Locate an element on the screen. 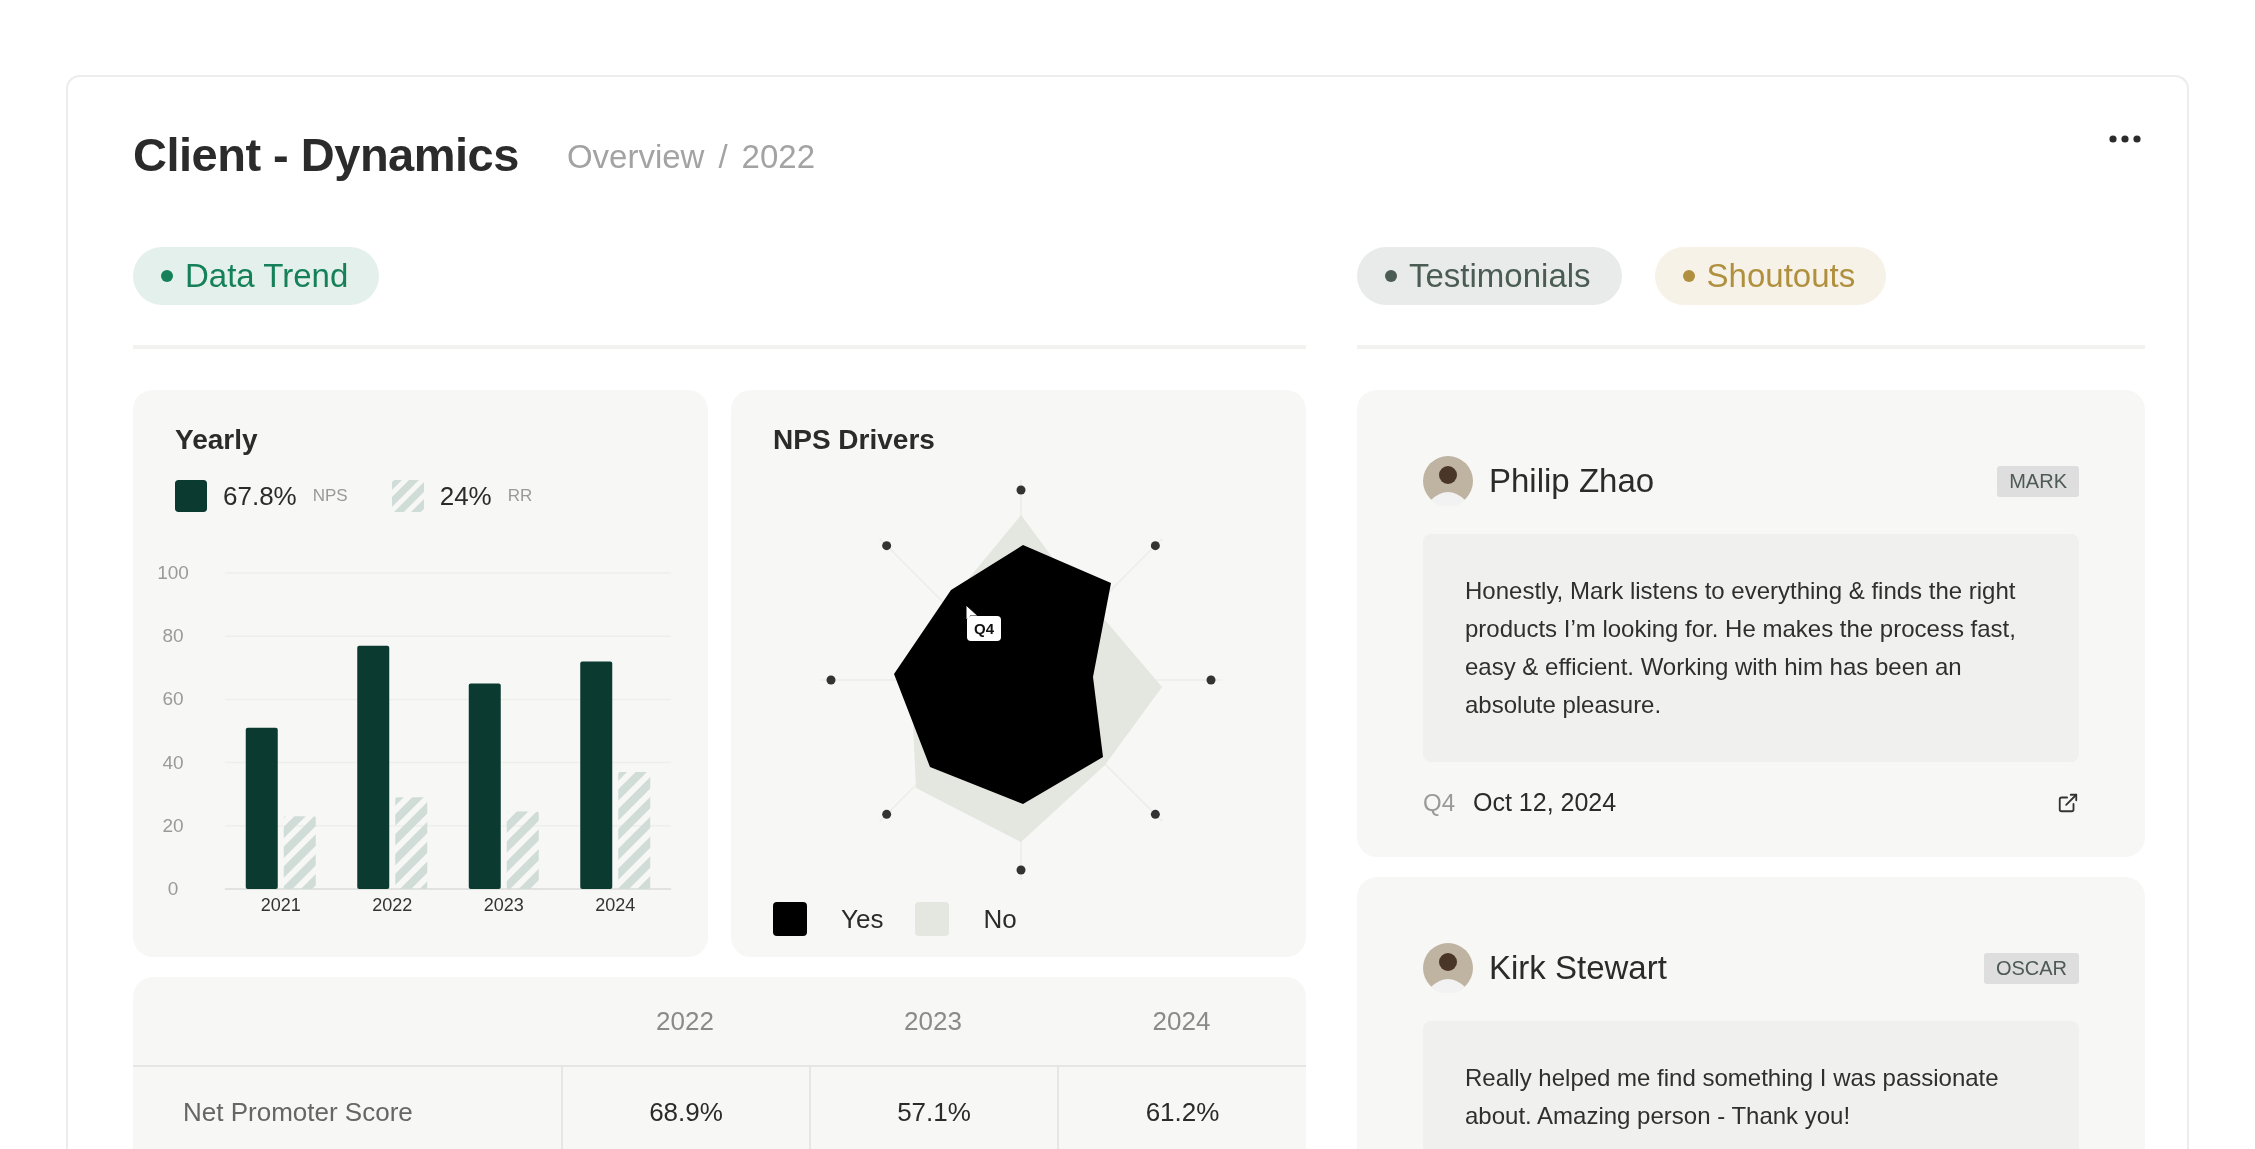 The height and width of the screenshot is (1149, 2255). tag-pill: Shoutouts is located at coordinates (1770, 276).